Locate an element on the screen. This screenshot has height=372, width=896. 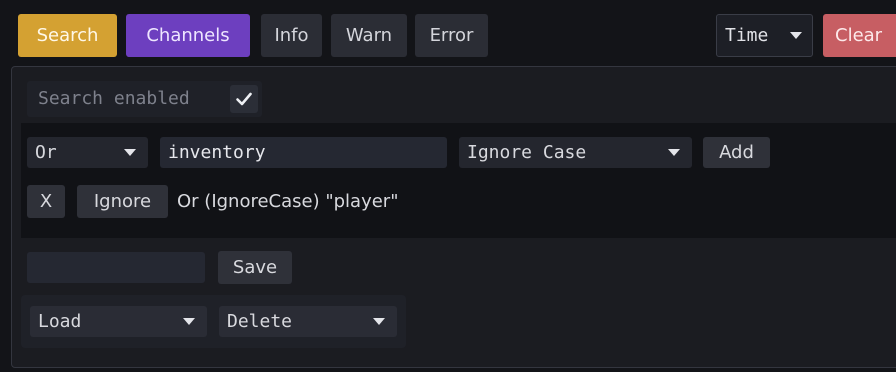
add-filter-button: Add is located at coordinates (736, 152).